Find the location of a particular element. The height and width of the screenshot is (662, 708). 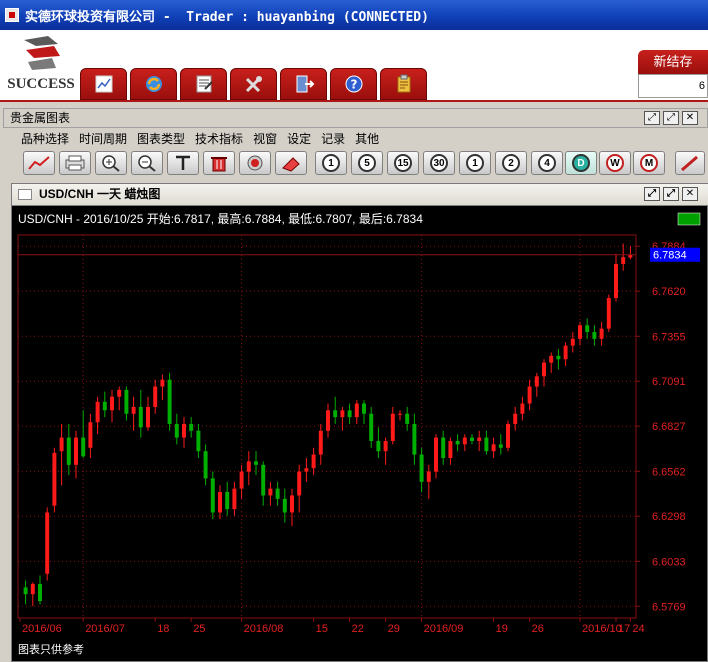

zoom-out-icon is located at coordinates (147, 163).